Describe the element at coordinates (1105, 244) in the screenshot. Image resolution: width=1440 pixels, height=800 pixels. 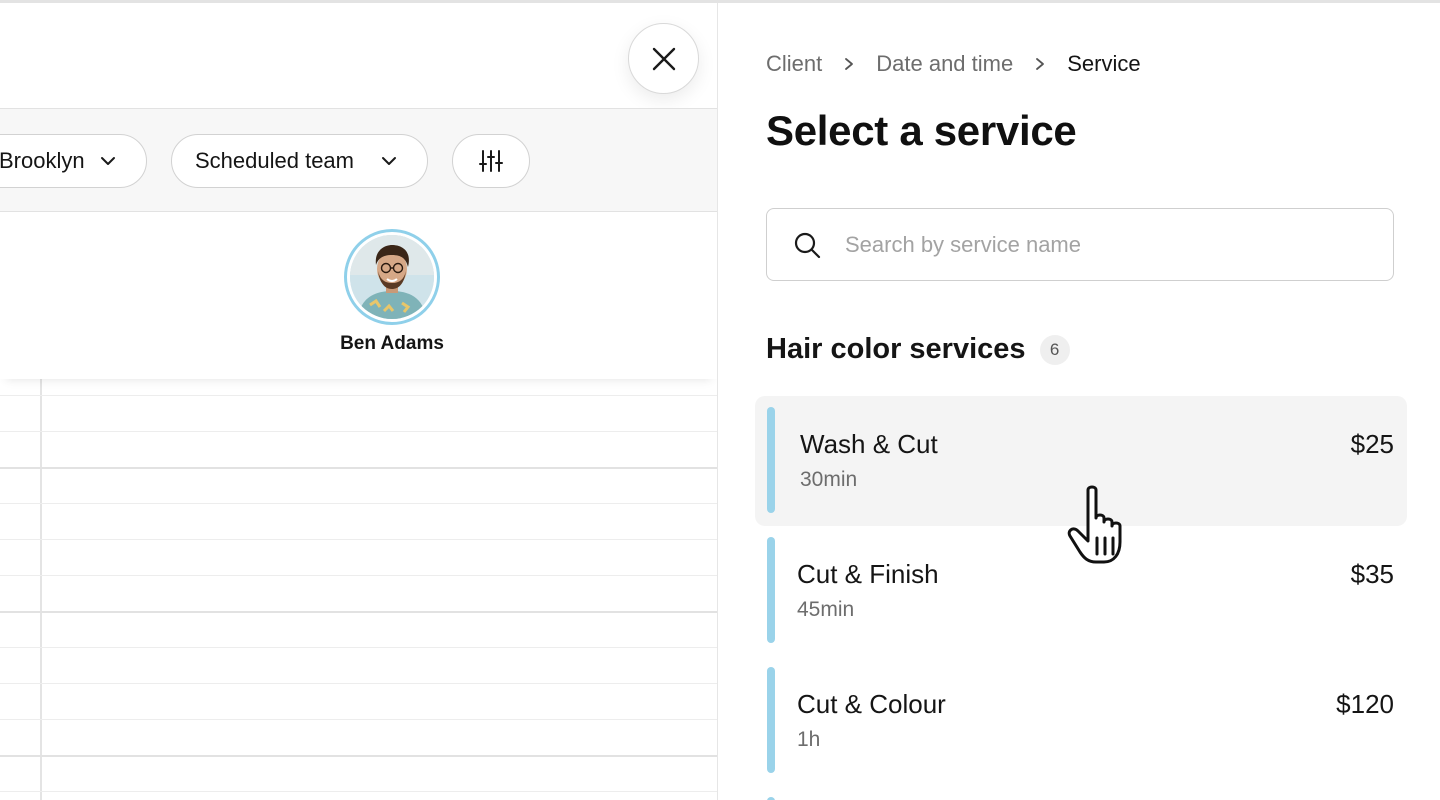
I see `search-input` at that location.